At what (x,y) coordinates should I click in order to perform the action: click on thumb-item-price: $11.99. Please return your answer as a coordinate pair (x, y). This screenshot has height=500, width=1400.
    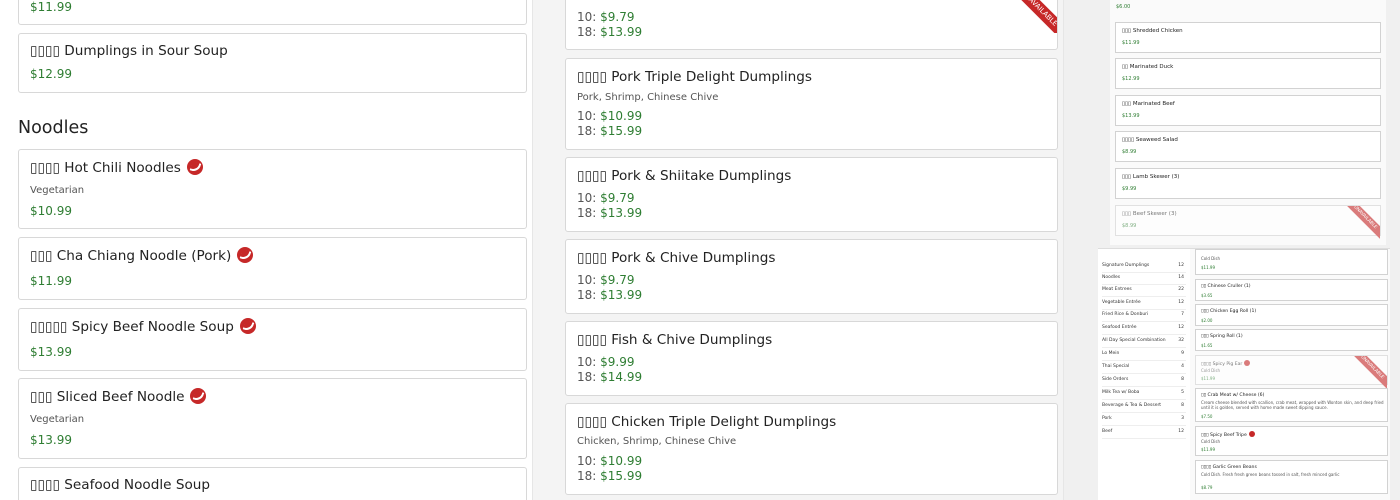
    Looking at the image, I should click on (1131, 43).